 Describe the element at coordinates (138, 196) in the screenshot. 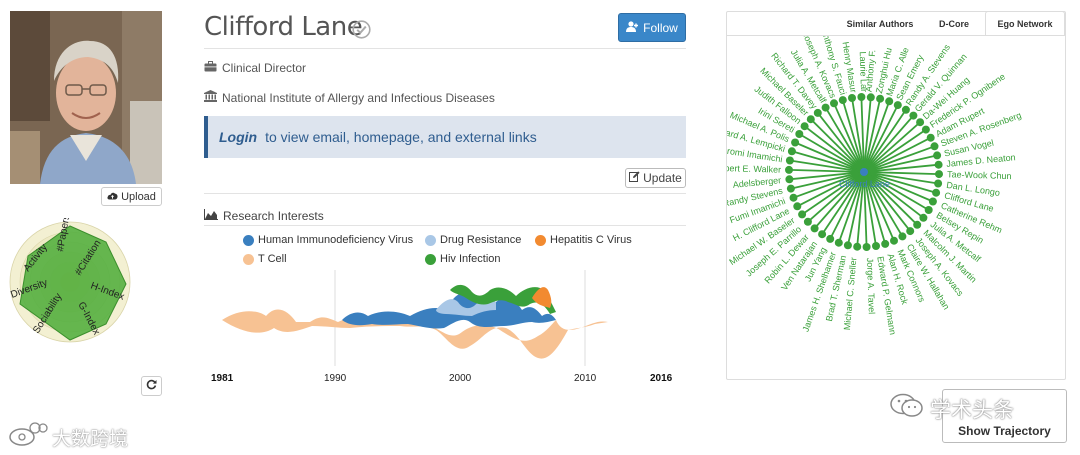

I see `upload-label: Upload` at that location.